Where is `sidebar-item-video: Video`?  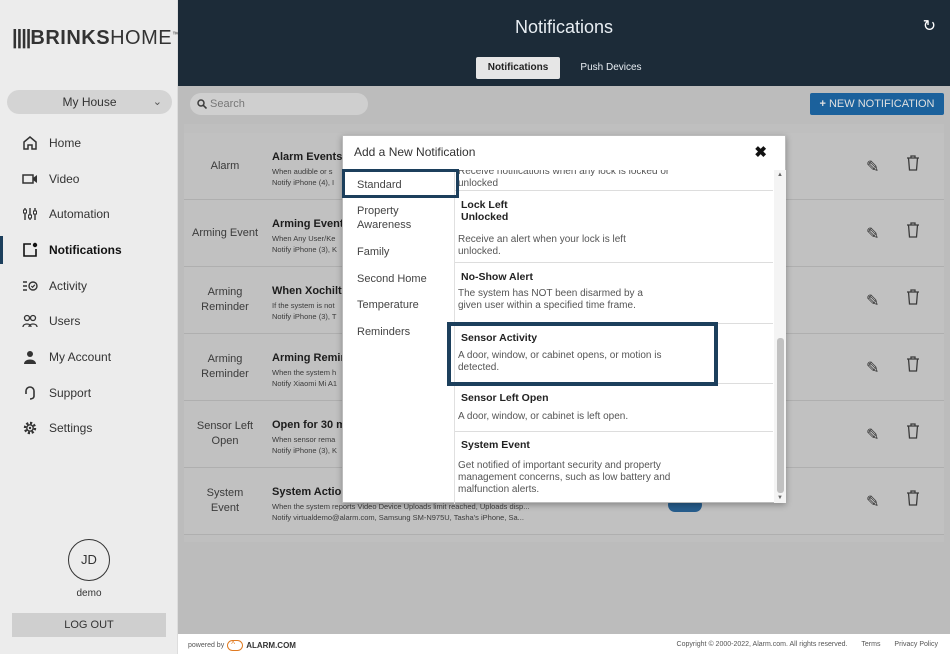 sidebar-item-video: Video is located at coordinates (89, 179).